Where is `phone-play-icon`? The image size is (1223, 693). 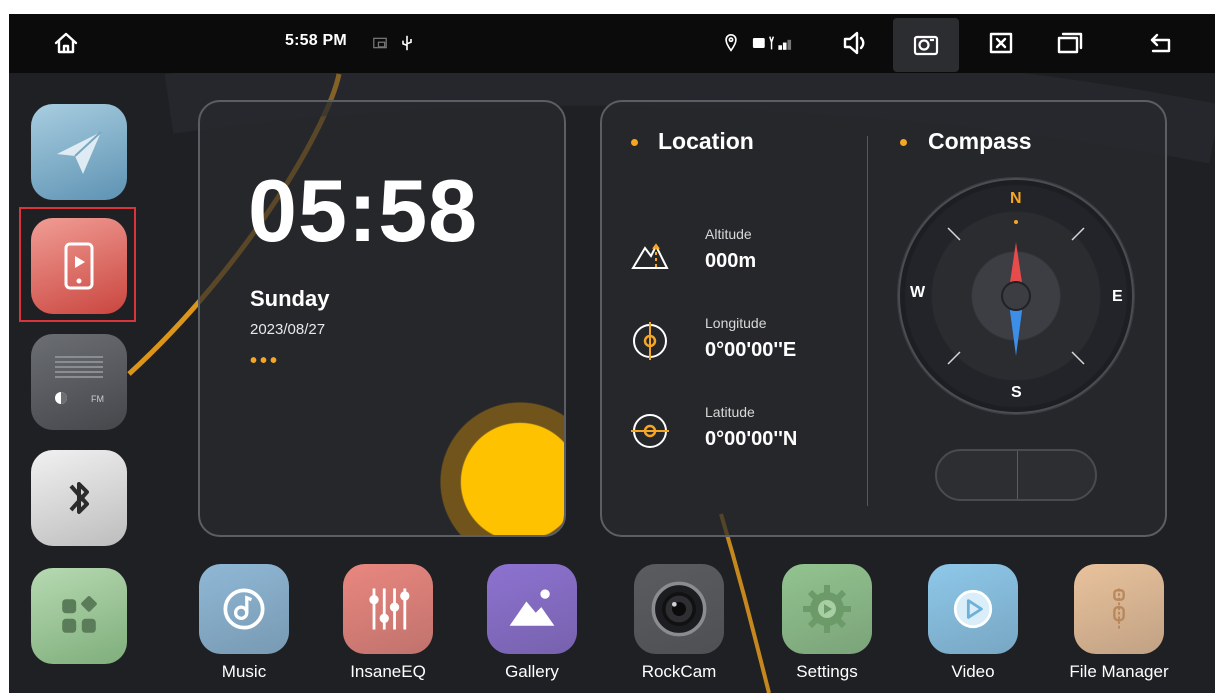
phone-play-icon is located at coordinates (79, 266).